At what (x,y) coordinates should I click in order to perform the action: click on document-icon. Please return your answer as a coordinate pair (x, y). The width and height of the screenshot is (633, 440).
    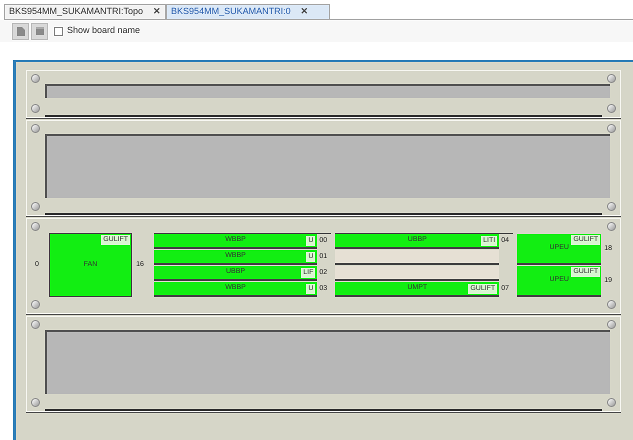
    Looking at the image, I should click on (21, 31).